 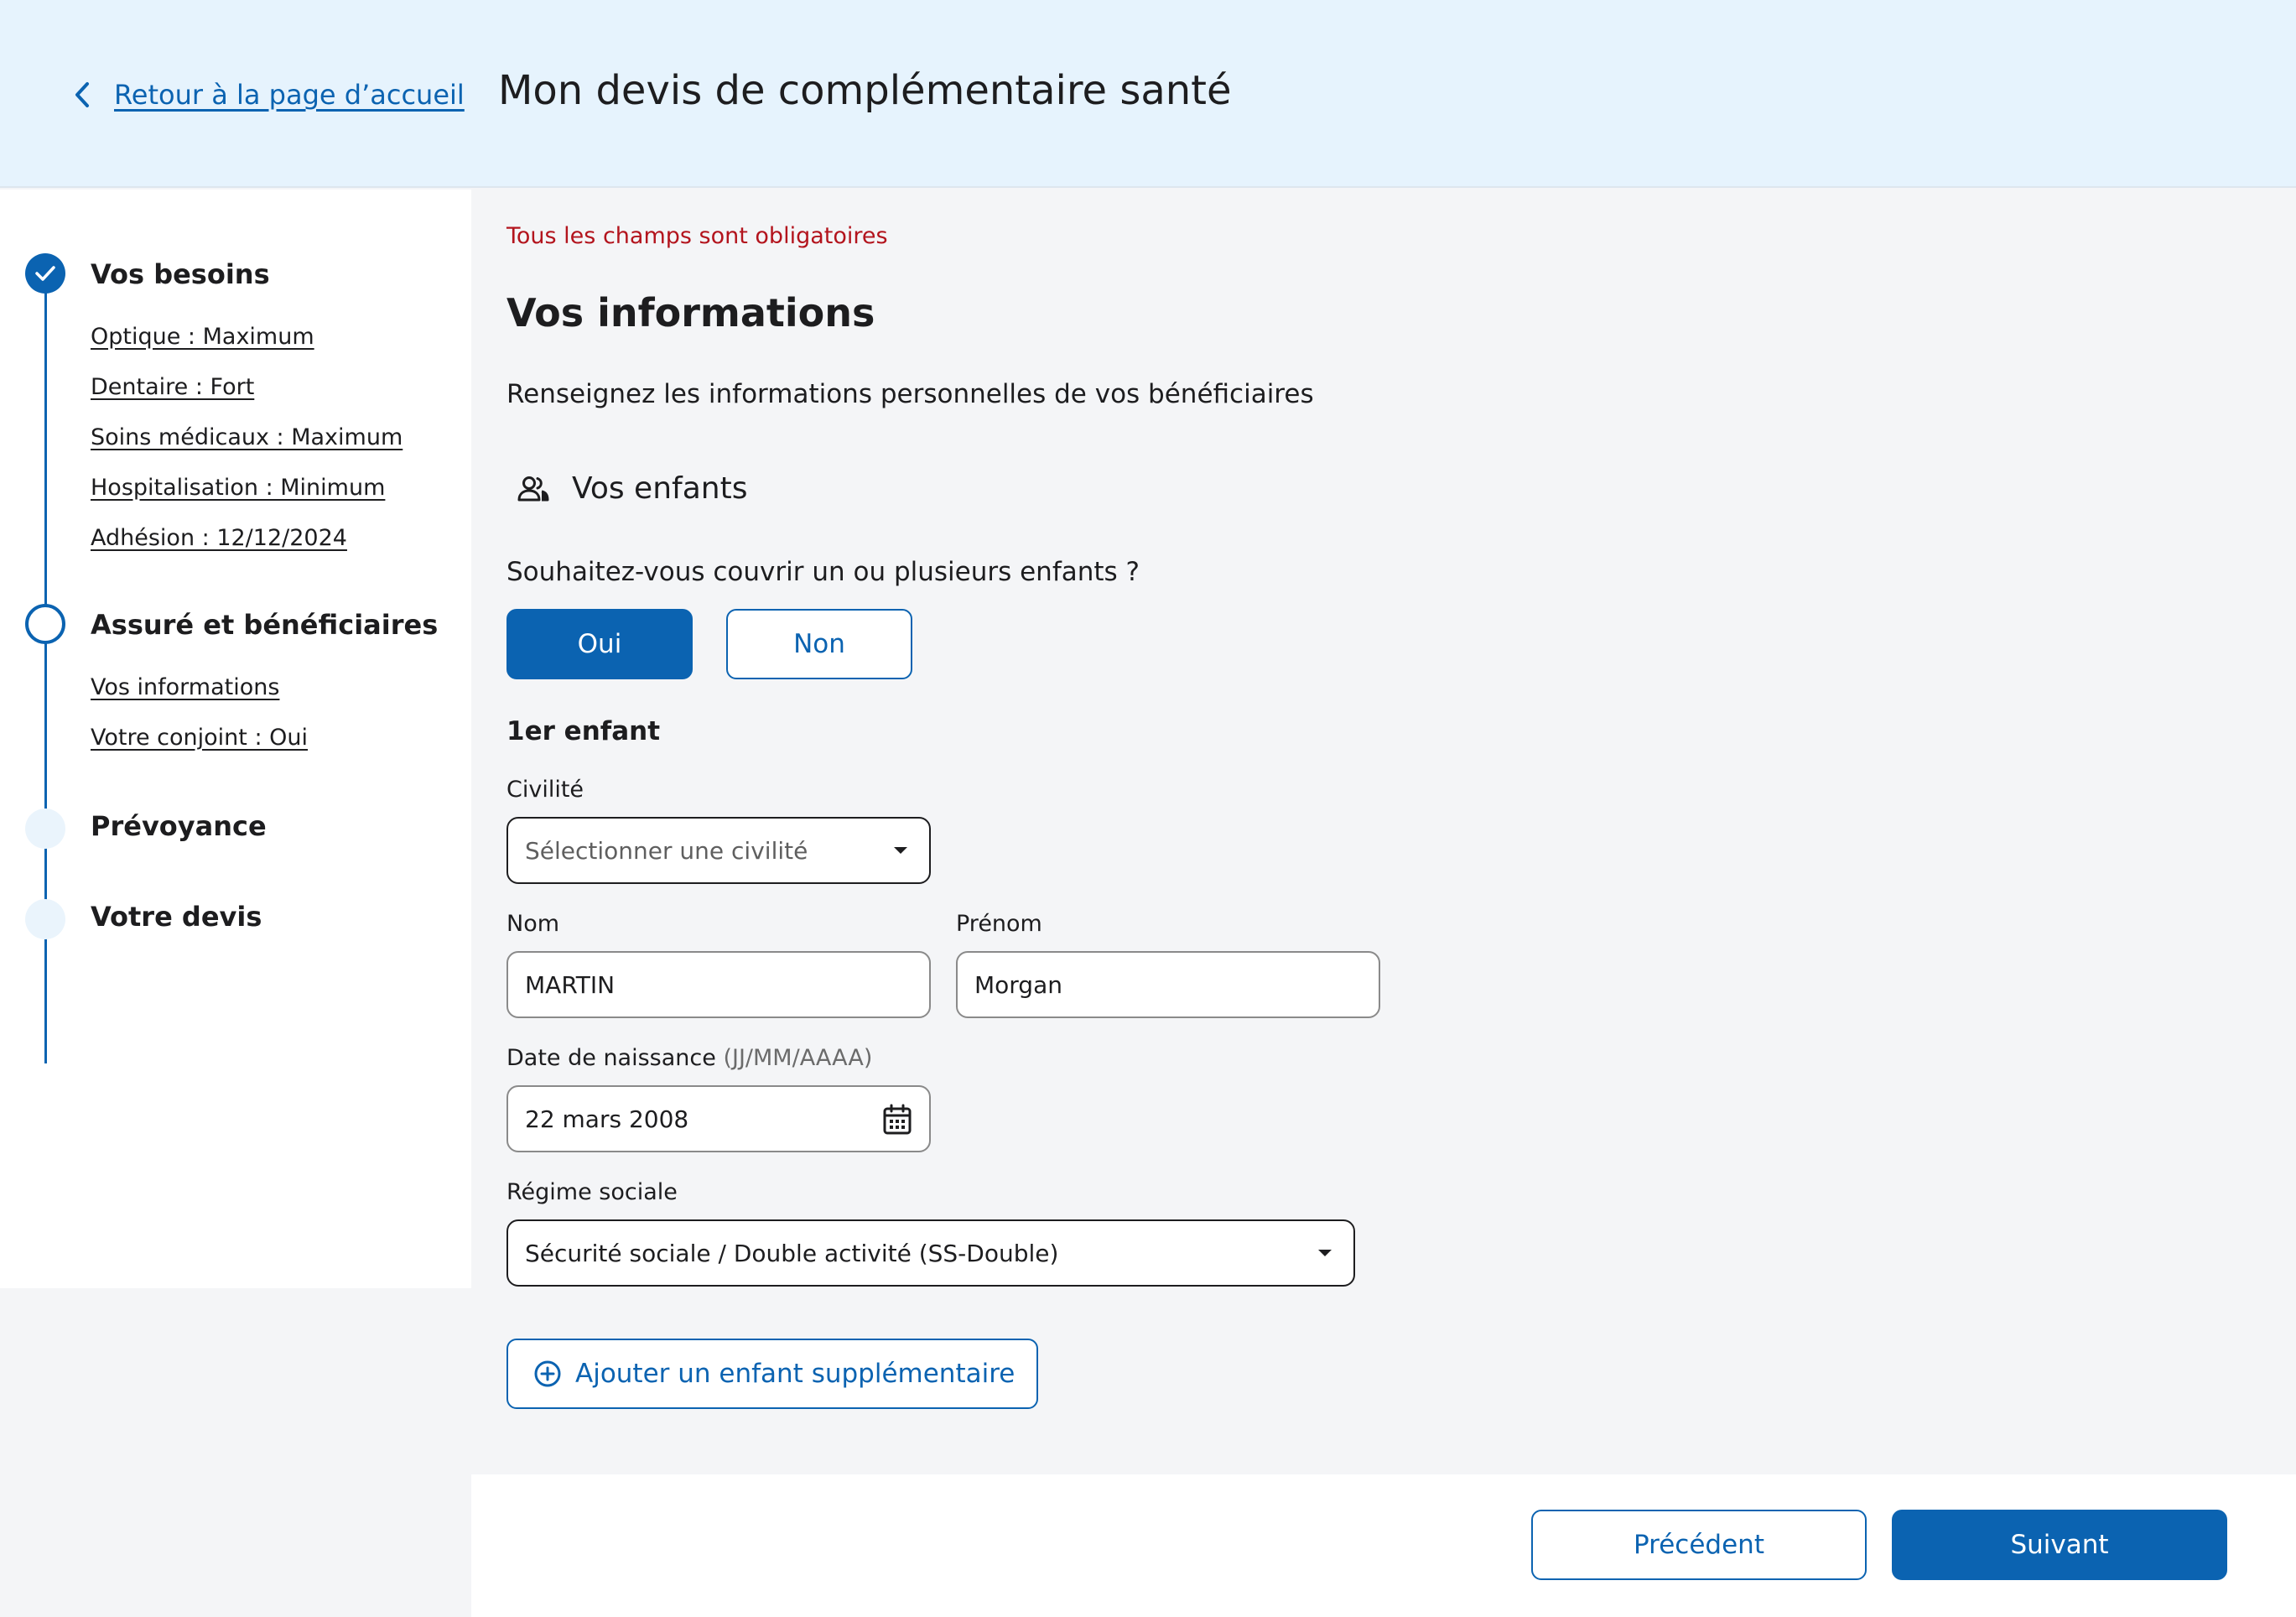 What do you see at coordinates (533, 488) in the screenshot?
I see `users-icon` at bounding box center [533, 488].